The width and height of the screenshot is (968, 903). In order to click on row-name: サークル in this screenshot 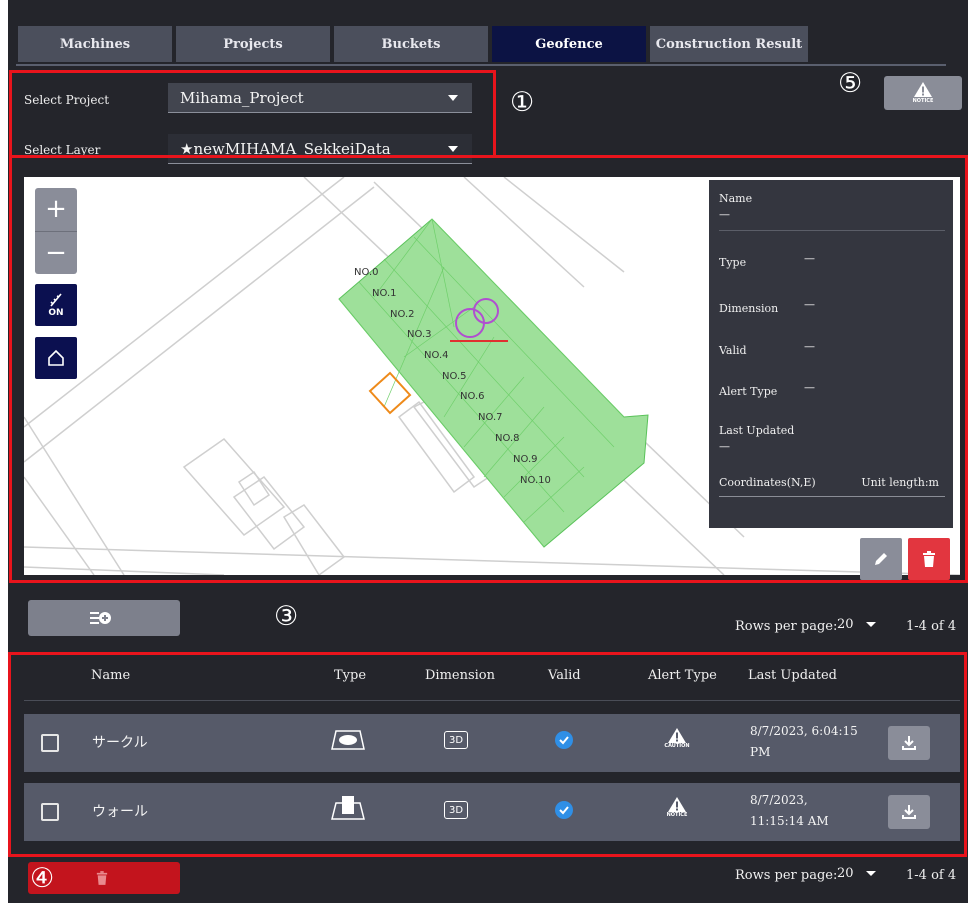, I will do `click(120, 743)`.